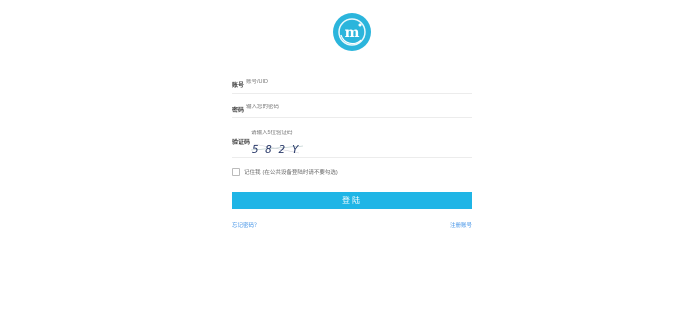 This screenshot has width=700, height=335. Describe the element at coordinates (346, 82) in the screenshot. I see `account-input` at that location.